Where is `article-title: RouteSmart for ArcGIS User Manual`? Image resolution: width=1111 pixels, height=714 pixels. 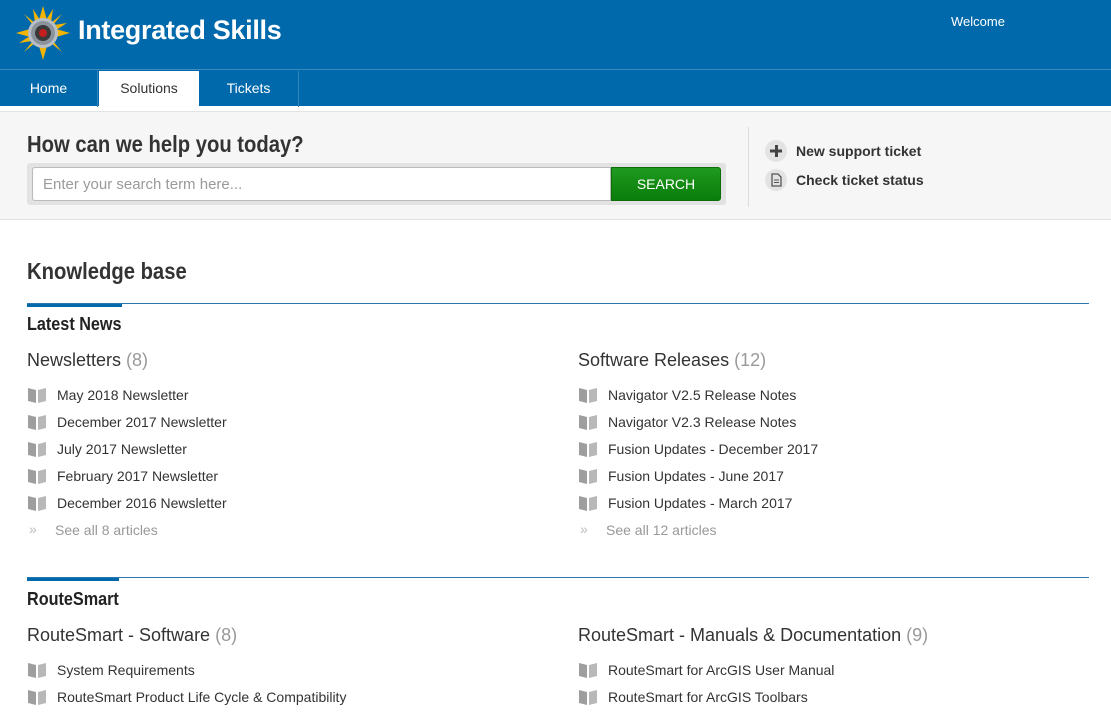
article-title: RouteSmart for ArcGIS User Manual is located at coordinates (721, 670).